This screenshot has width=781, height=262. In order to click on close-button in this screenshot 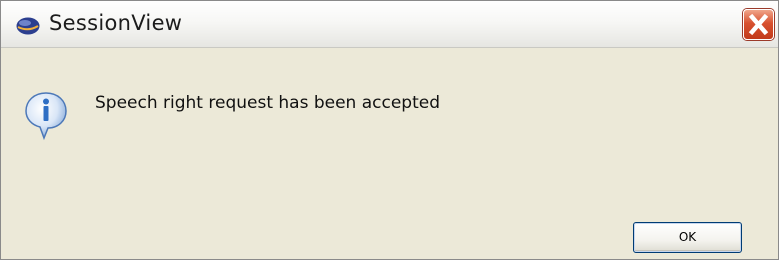, I will do `click(758, 24)`.